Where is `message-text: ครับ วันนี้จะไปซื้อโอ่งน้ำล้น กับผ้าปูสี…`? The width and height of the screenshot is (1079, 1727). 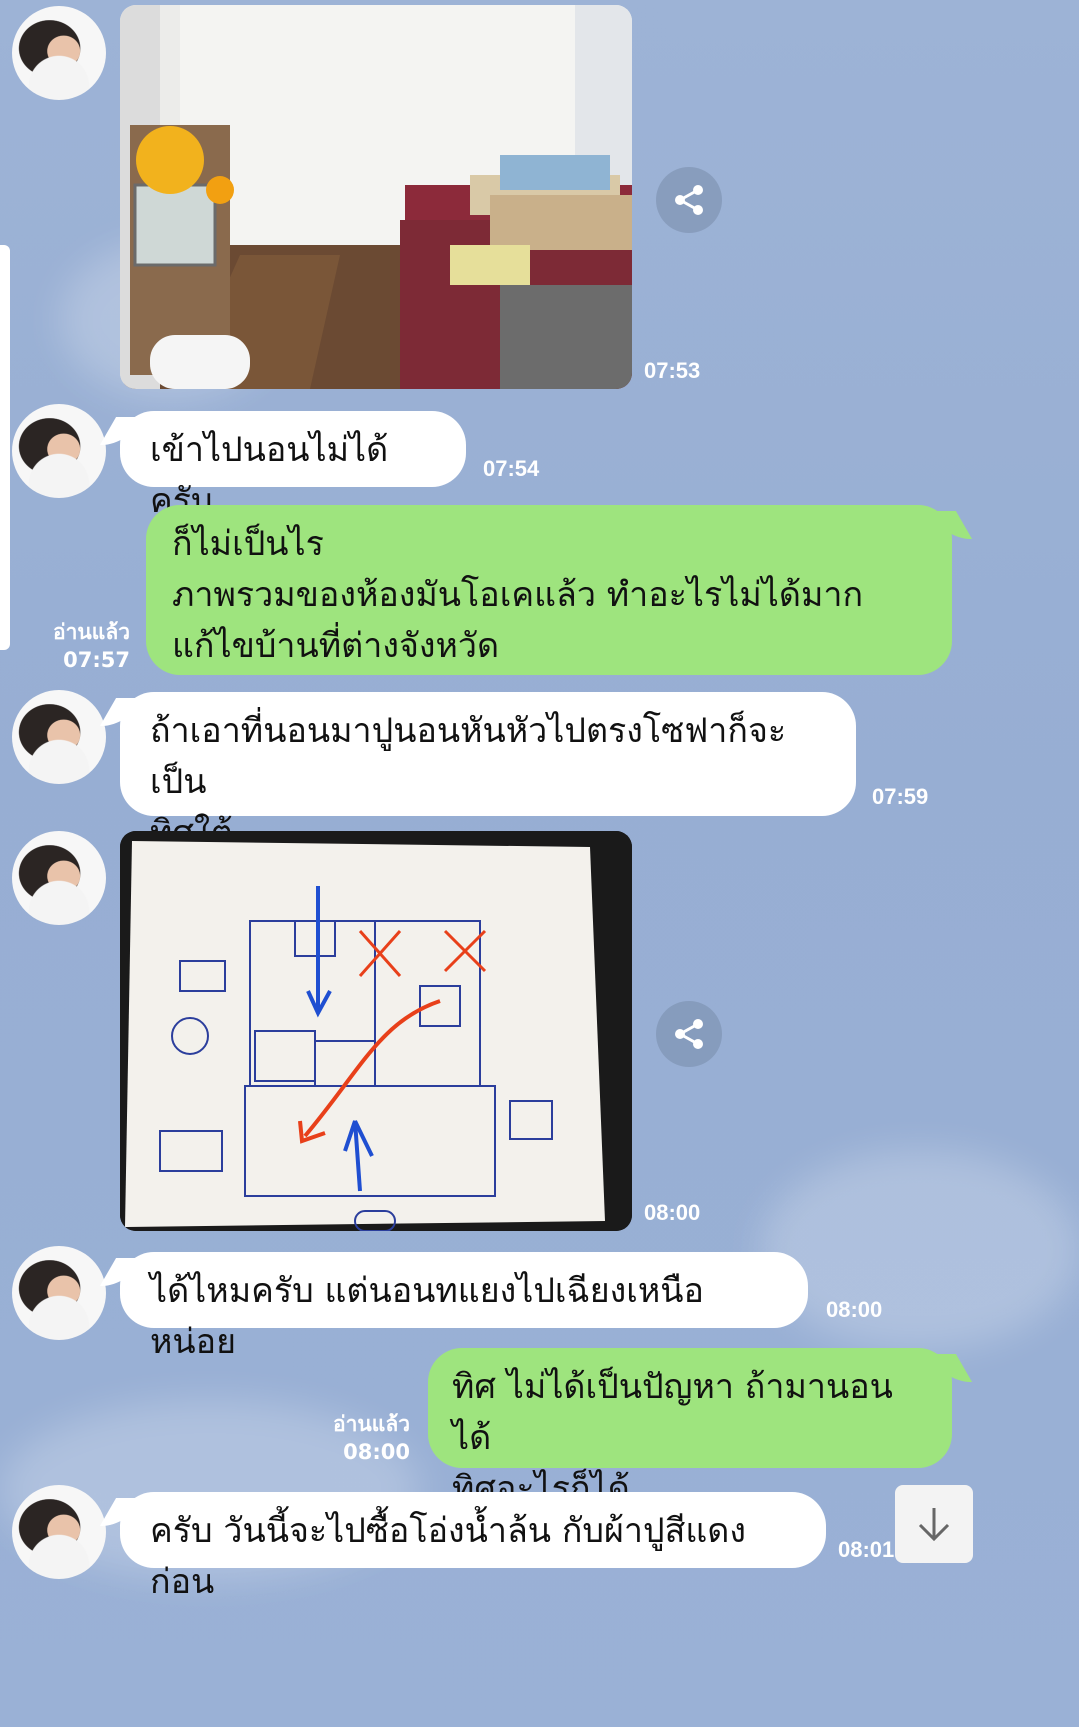 message-text: ครับ วันนี้จะไปซื้อโอ่งน้ำล้น กับผ้าปูสี… is located at coordinates (448, 1556).